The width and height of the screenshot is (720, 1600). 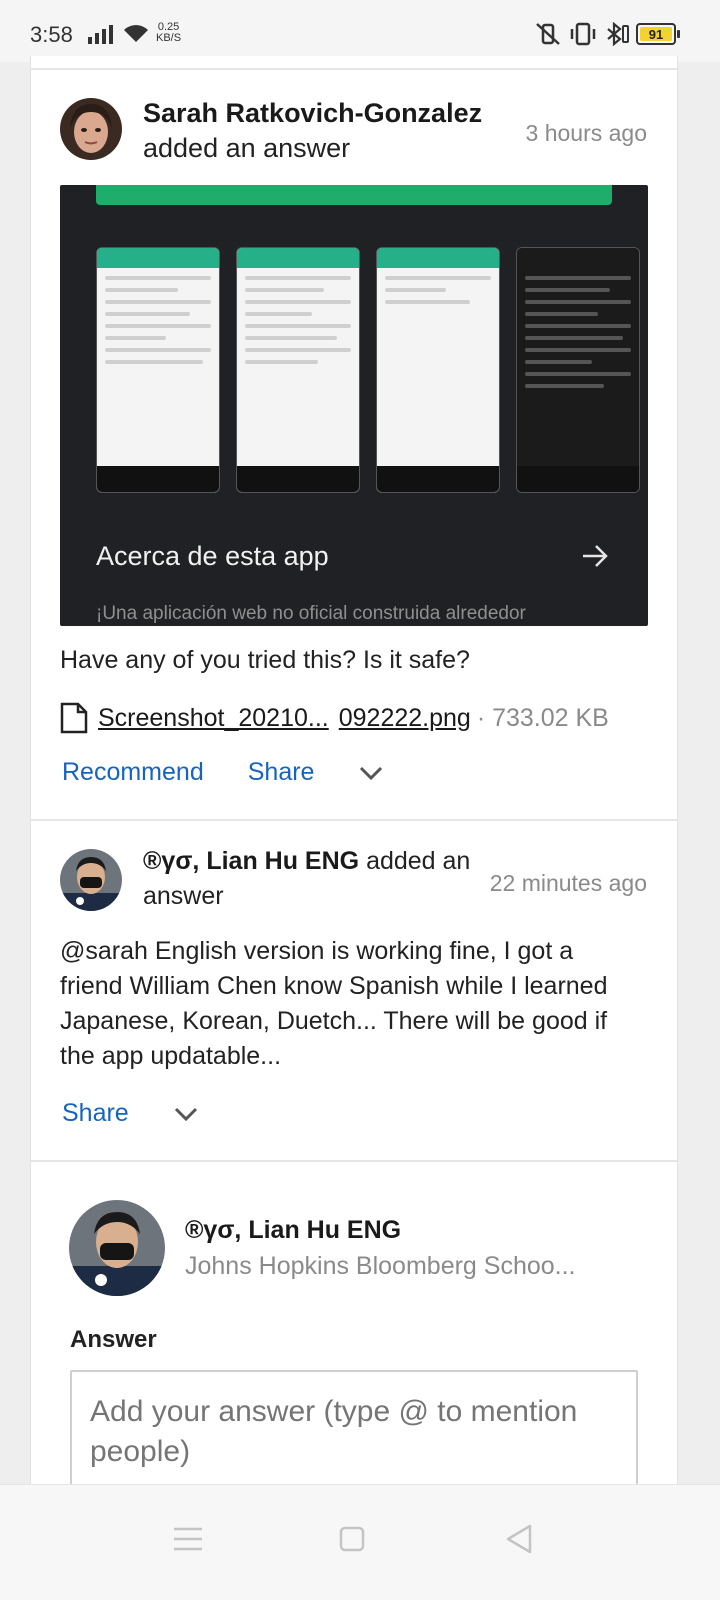 I want to click on signal-icon, so click(x=100, y=34).